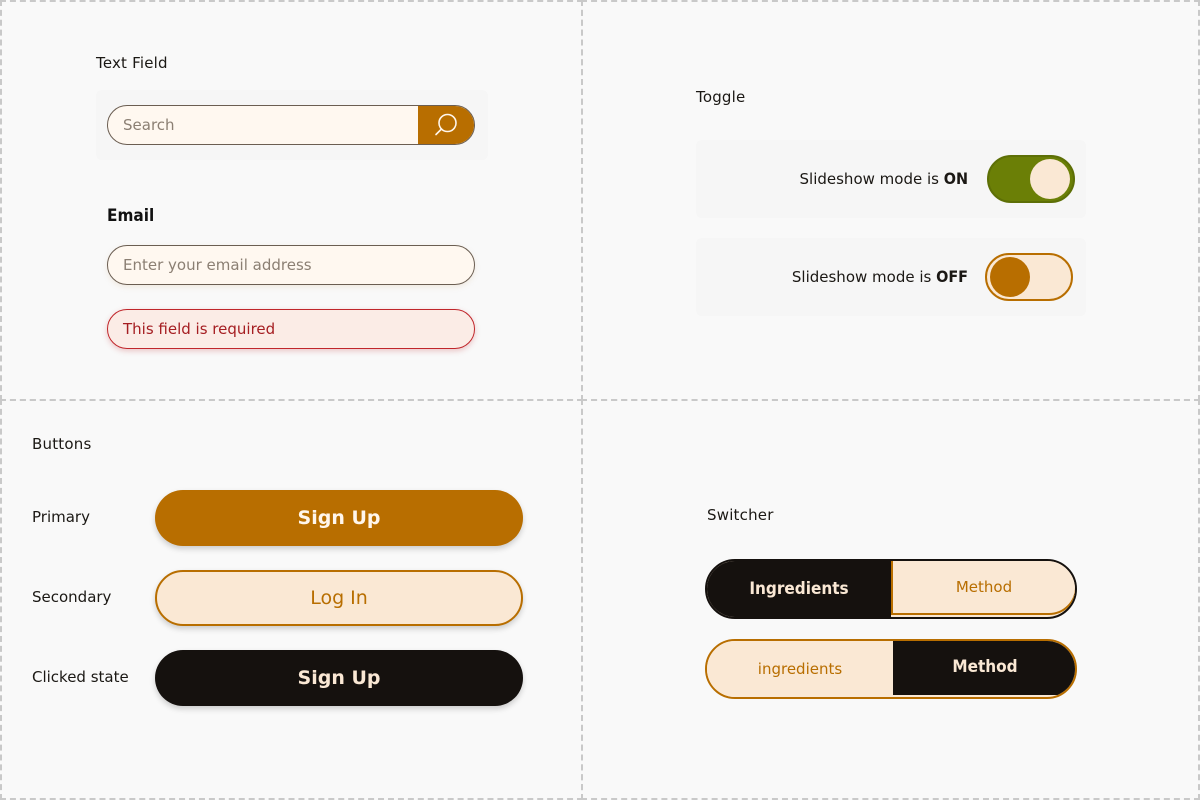 This screenshot has width=1200, height=800. What do you see at coordinates (952, 276) in the screenshot?
I see `toggle-off-state: OFF` at bounding box center [952, 276].